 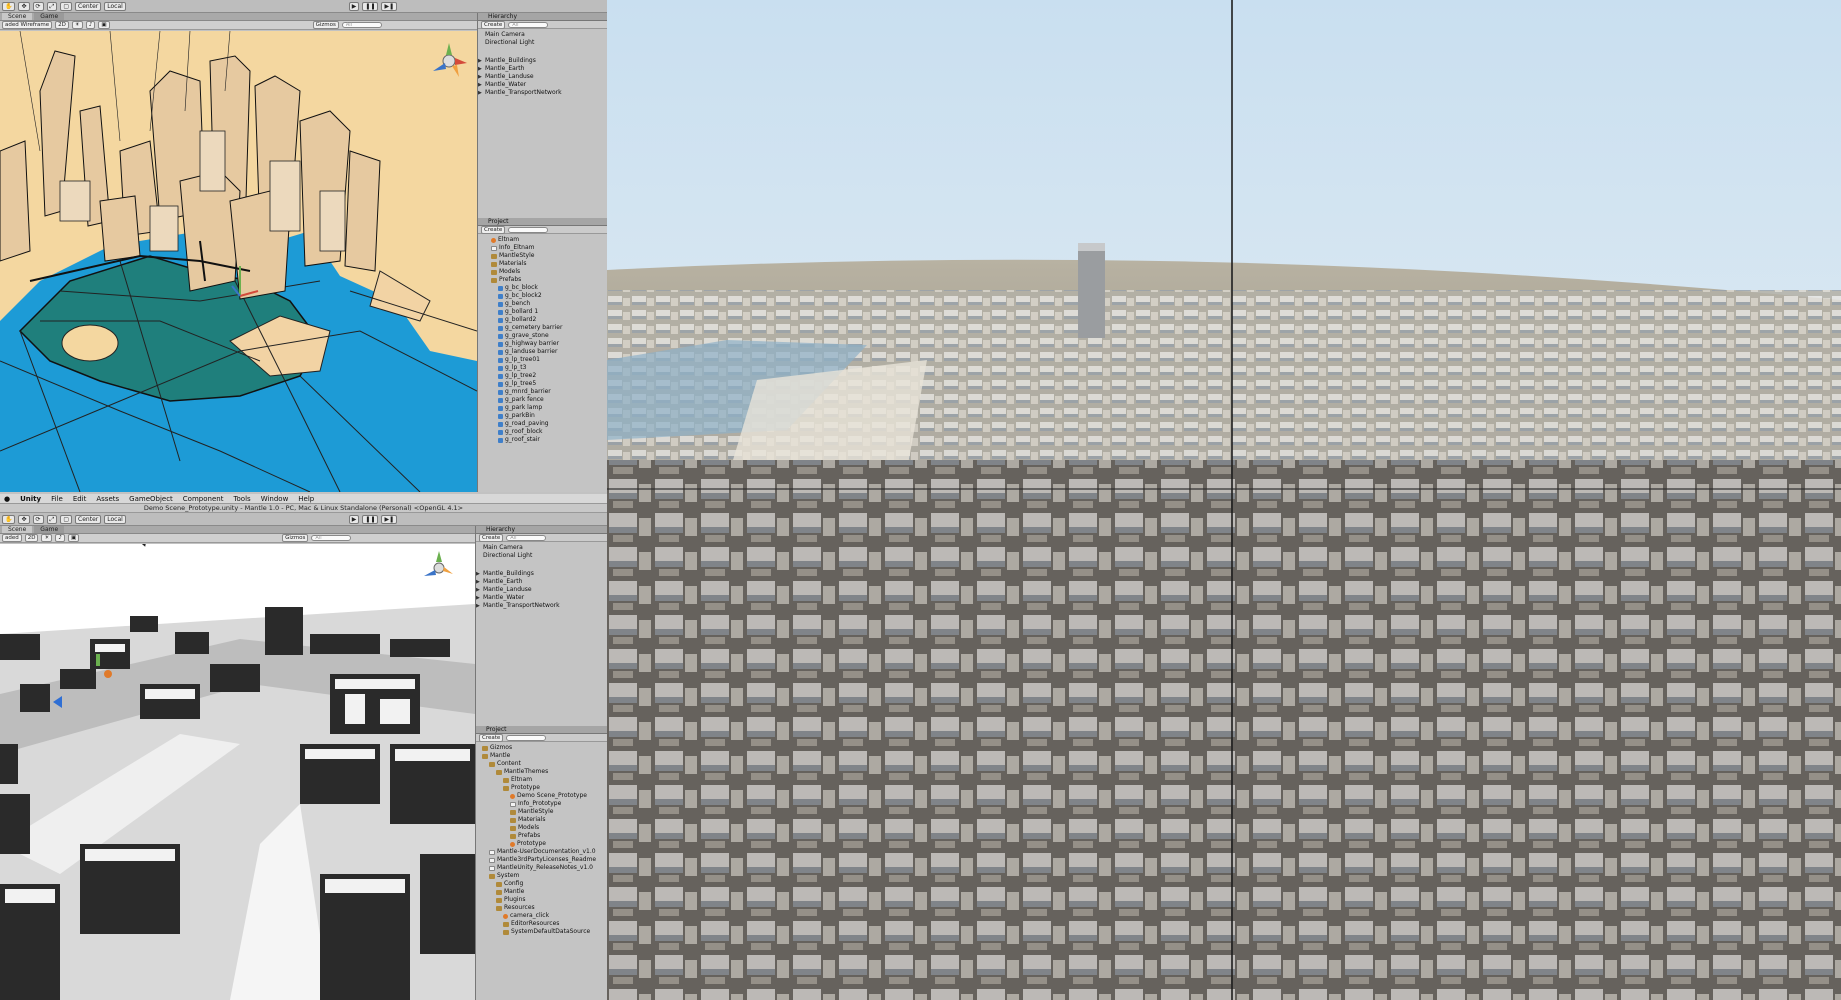 I want to click on project-item: g_cemetery barrier, so click(x=542, y=328).